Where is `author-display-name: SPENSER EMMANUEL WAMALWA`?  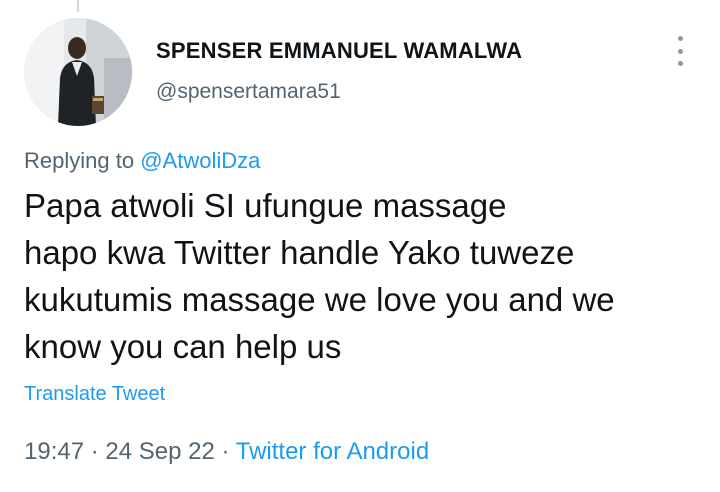 author-display-name: SPENSER EMMANUEL WAMALWA is located at coordinates (339, 51).